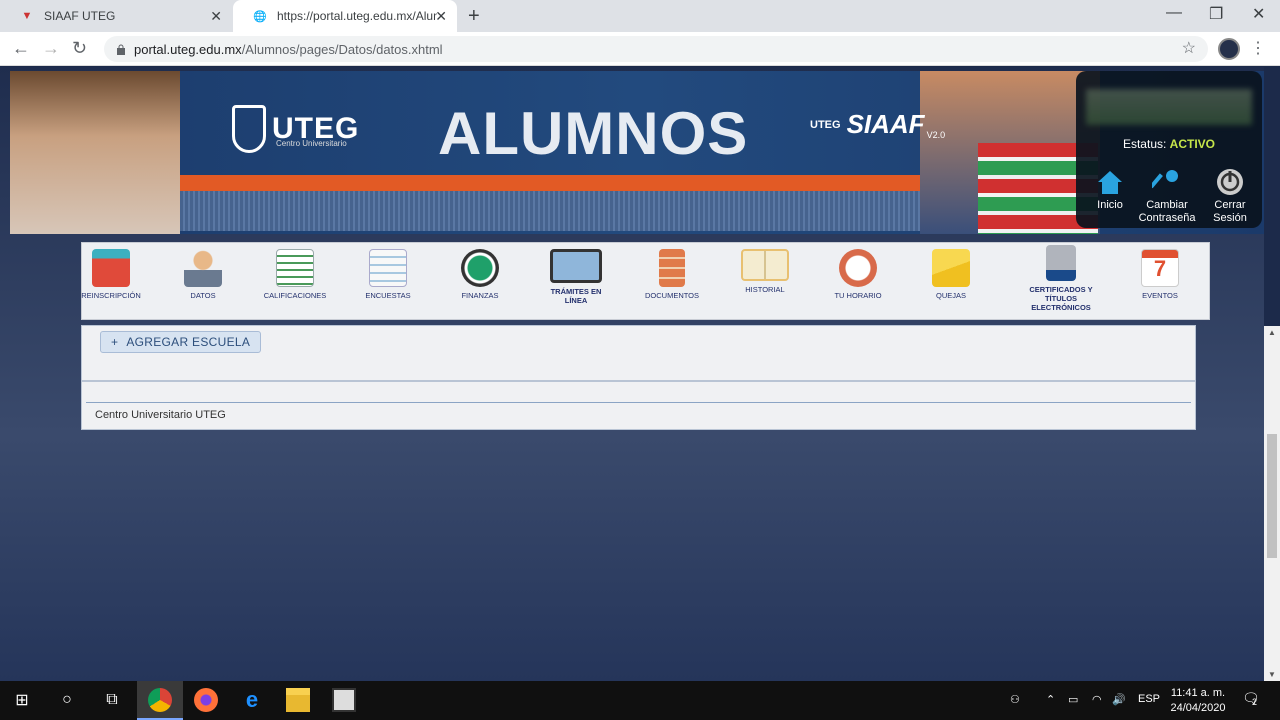  Describe the element at coordinates (95, 152) in the screenshot. I see `student-photo-left` at that location.